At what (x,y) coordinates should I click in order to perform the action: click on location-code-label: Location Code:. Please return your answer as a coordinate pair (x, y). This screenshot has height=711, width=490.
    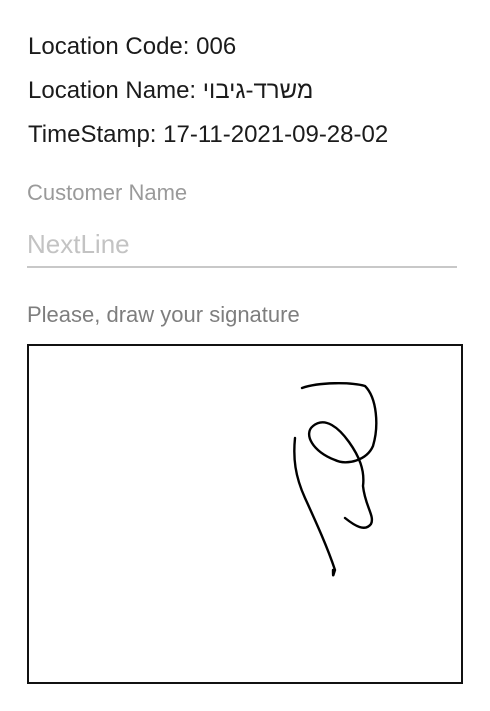
    Looking at the image, I should click on (112, 46).